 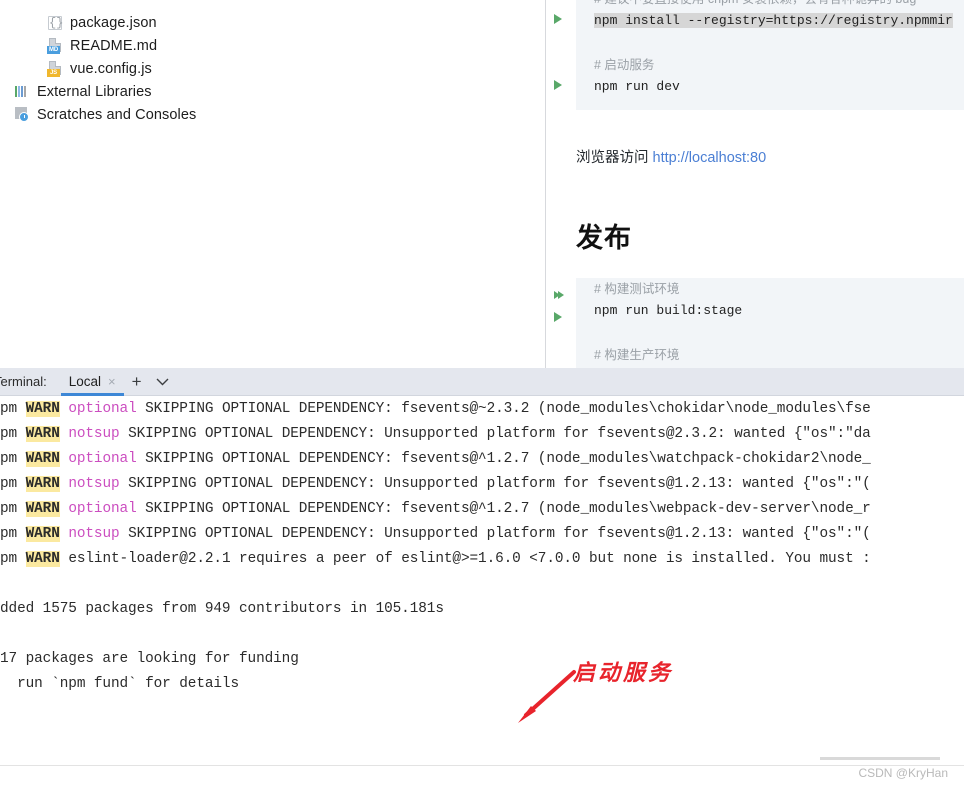 What do you see at coordinates (637, 289) in the screenshot?
I see `code-comment-line: # 构建测试环境` at bounding box center [637, 289].